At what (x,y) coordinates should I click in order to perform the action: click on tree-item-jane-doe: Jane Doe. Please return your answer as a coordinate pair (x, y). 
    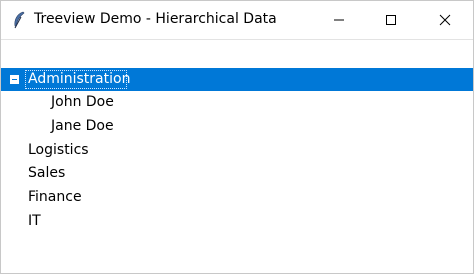
    Looking at the image, I should click on (237, 126).